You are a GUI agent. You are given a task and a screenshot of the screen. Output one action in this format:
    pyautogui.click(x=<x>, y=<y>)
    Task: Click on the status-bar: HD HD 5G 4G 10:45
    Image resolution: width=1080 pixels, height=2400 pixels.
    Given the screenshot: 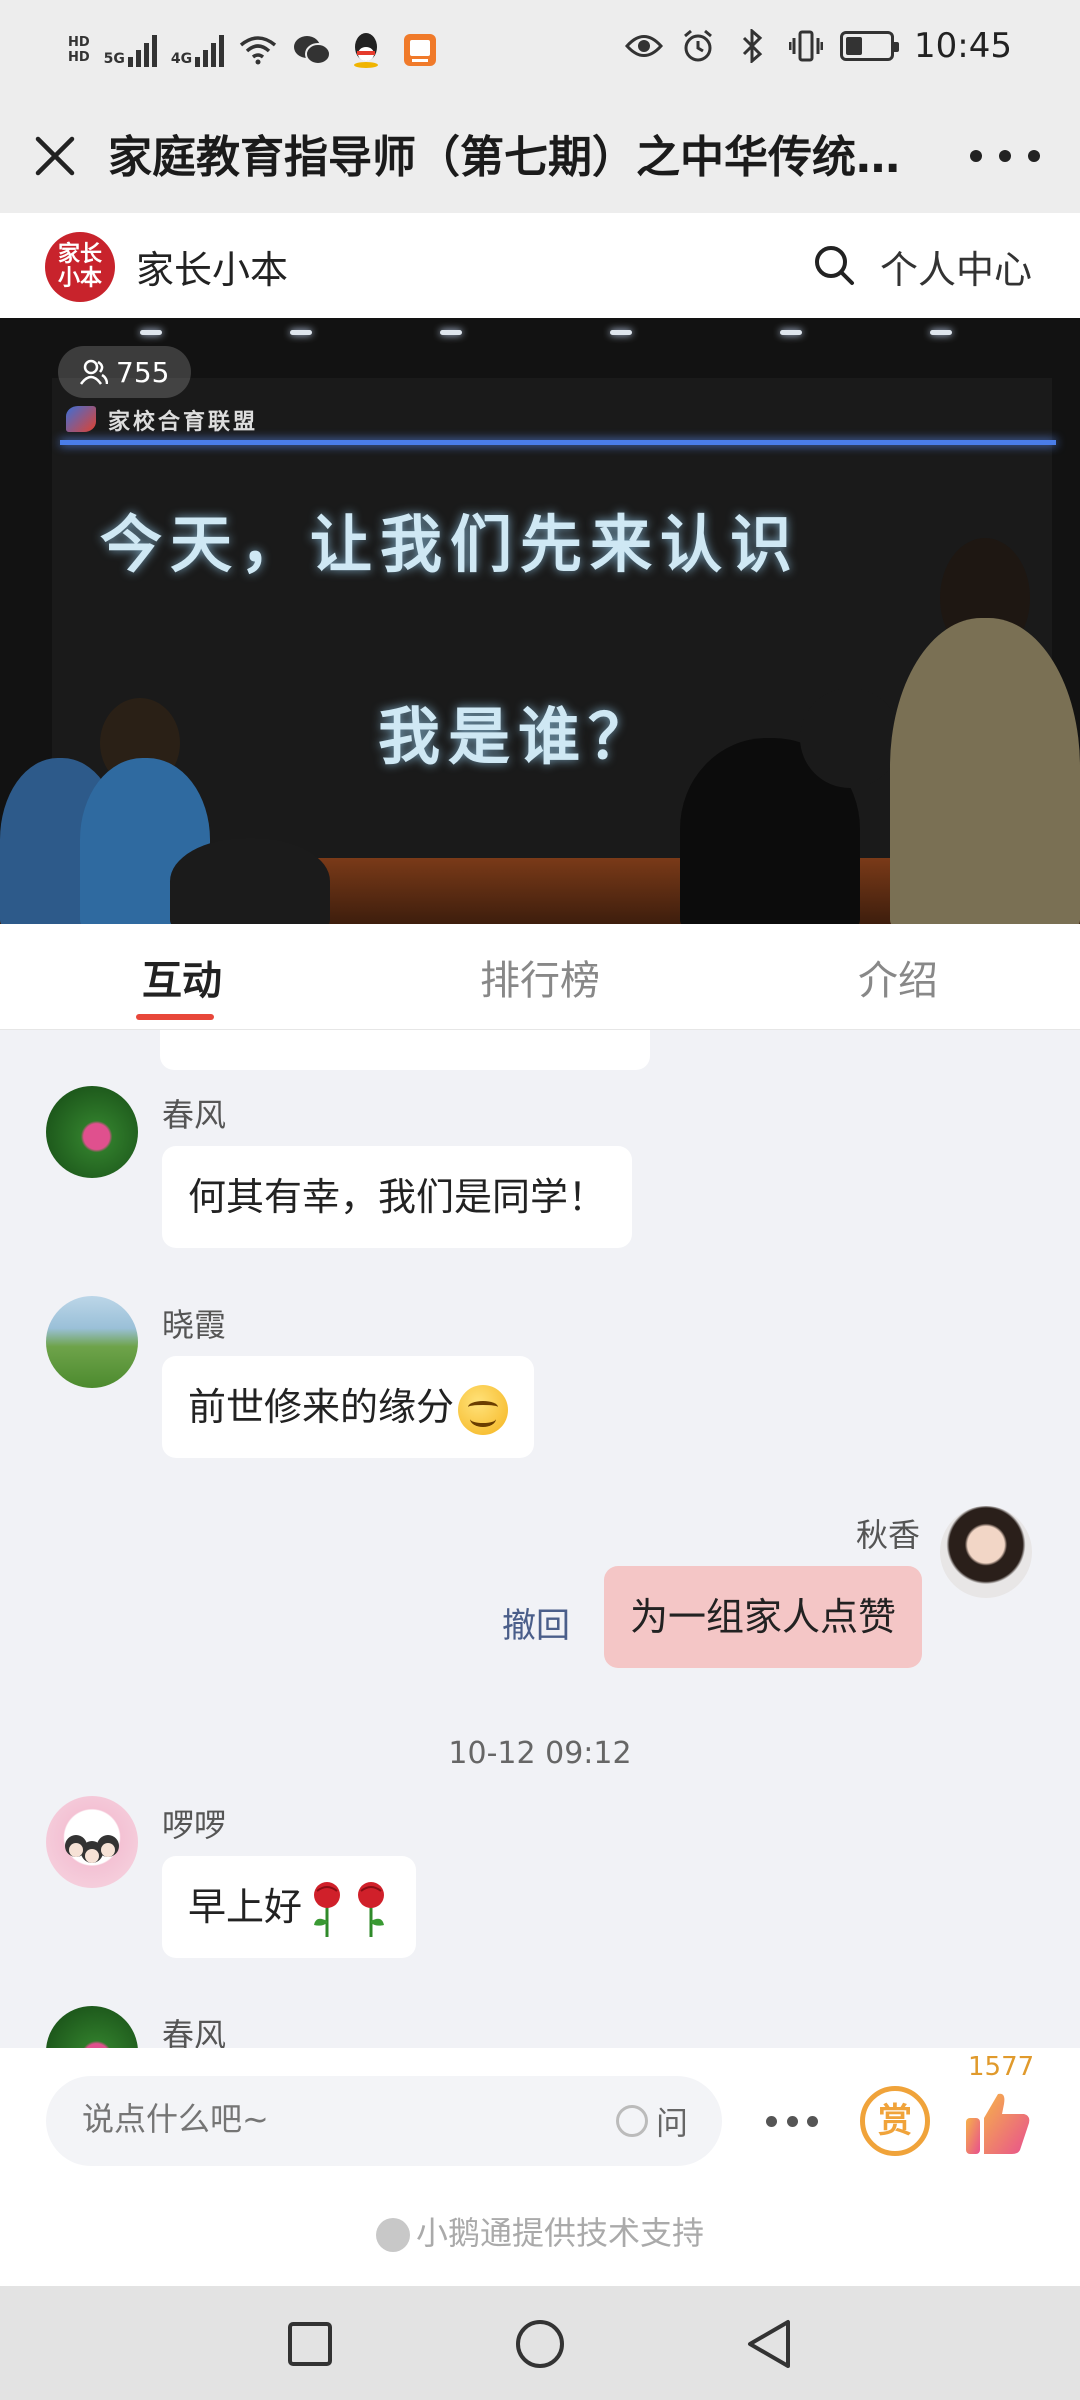 What is the action you would take?
    pyautogui.click(x=540, y=52)
    